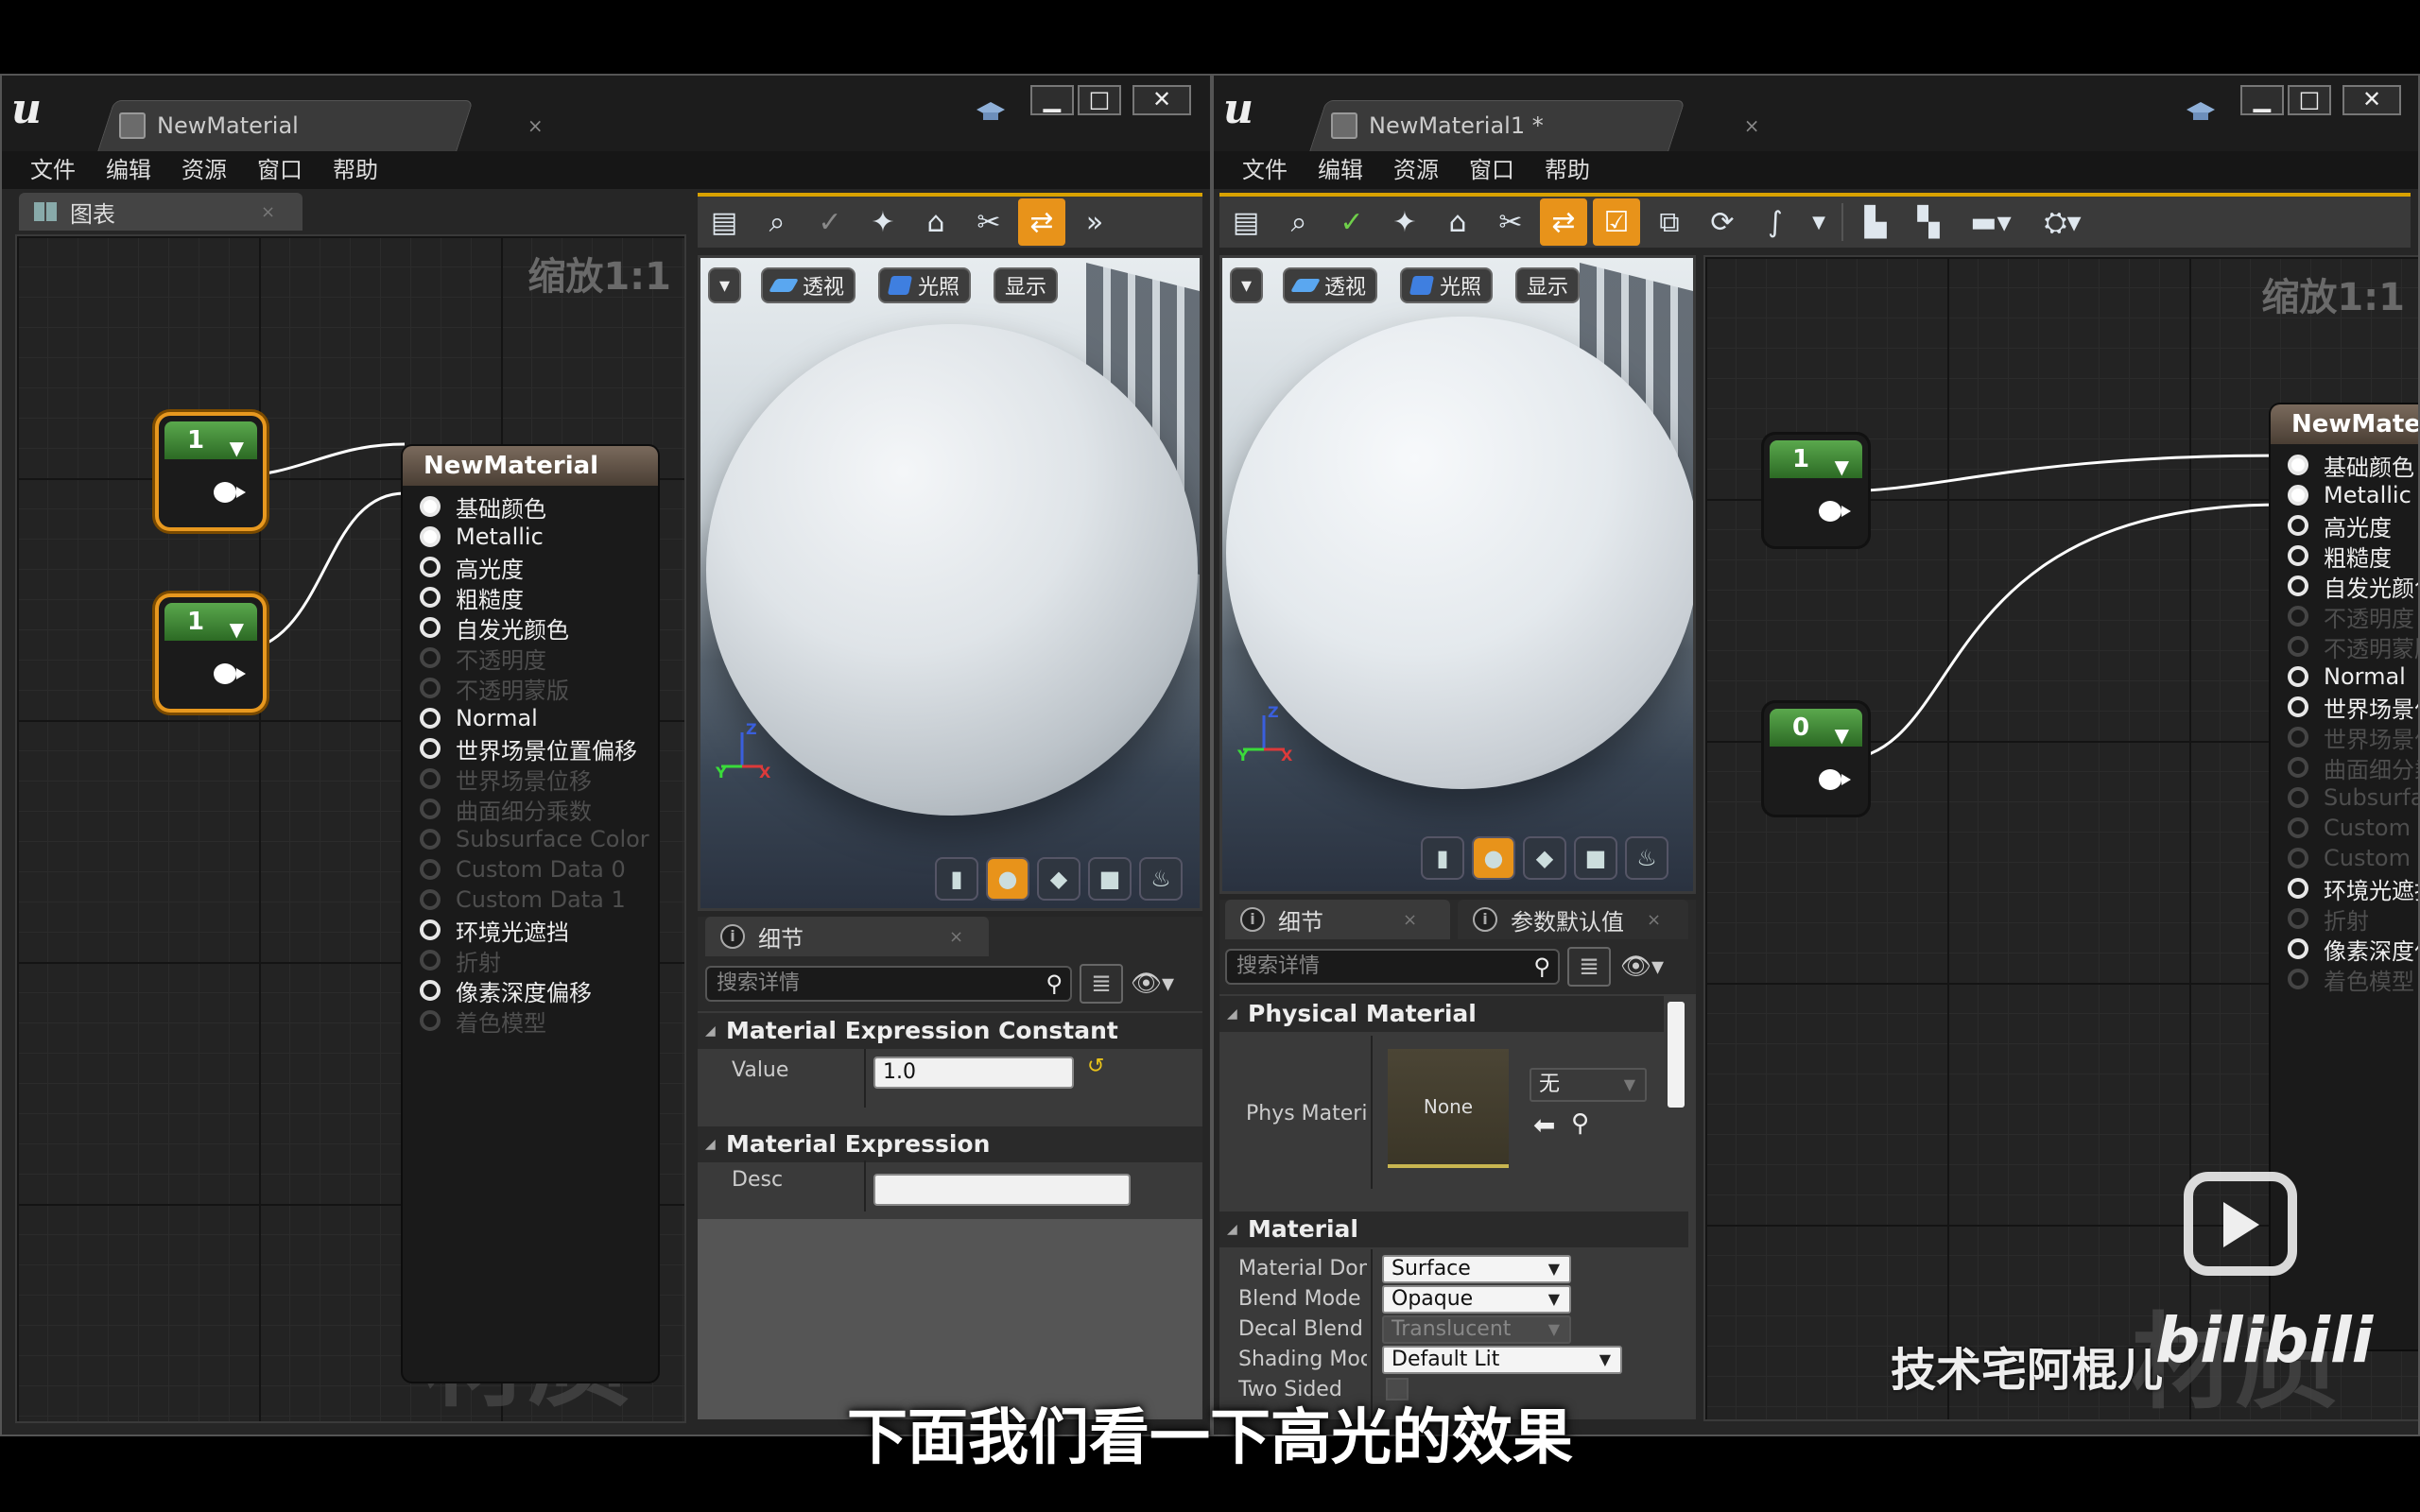  What do you see at coordinates (1447, 285) in the screenshot?
I see `lit-button: 光照` at bounding box center [1447, 285].